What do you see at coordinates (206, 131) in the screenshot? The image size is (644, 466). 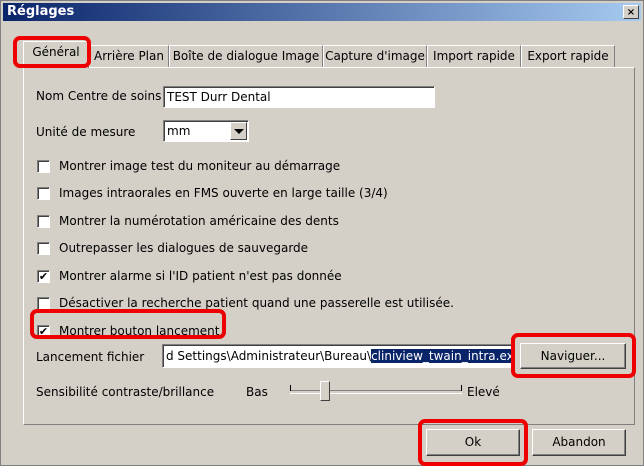 I see `unit-select: mm` at bounding box center [206, 131].